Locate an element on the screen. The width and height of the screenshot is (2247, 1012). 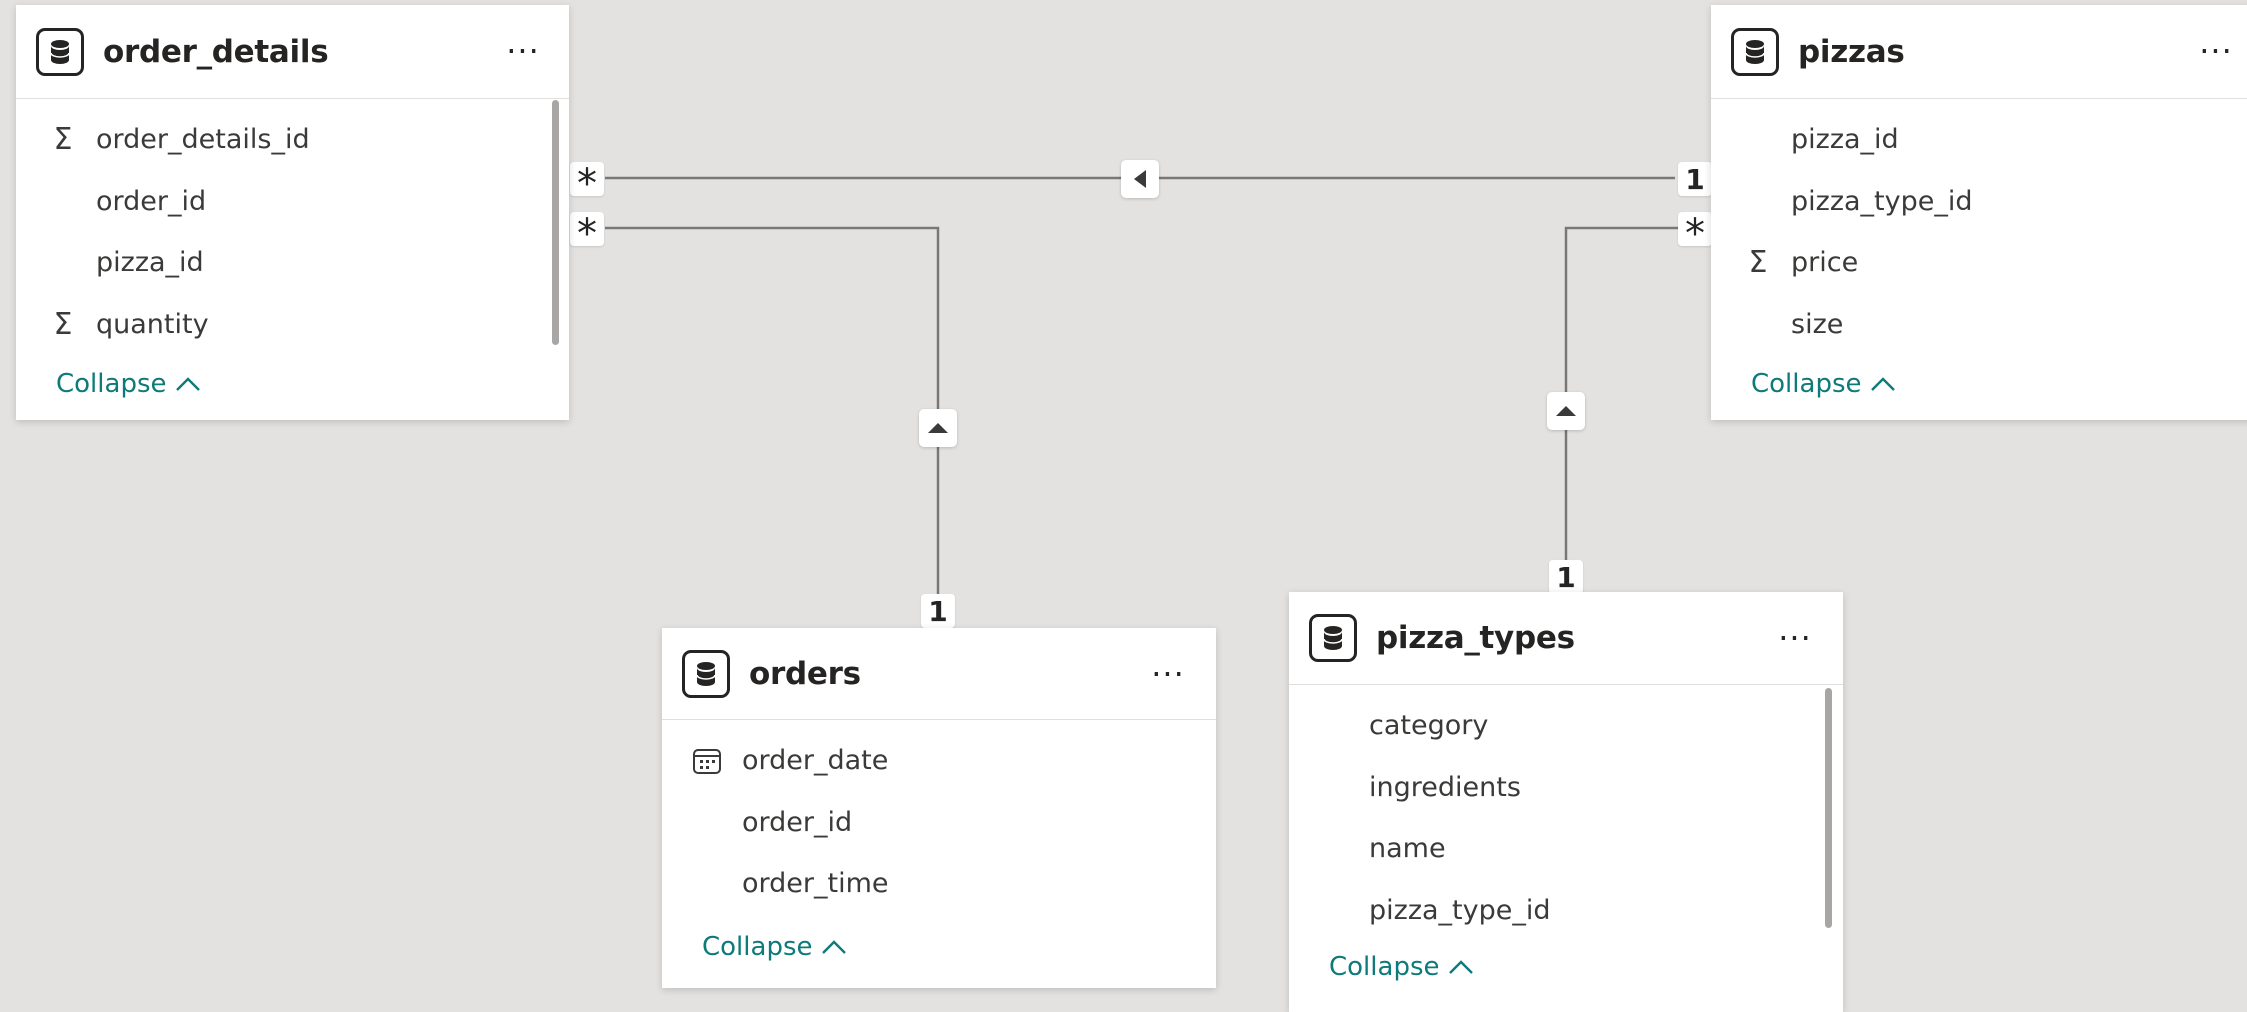
filter-direction-left-button is located at coordinates (1140, 179).